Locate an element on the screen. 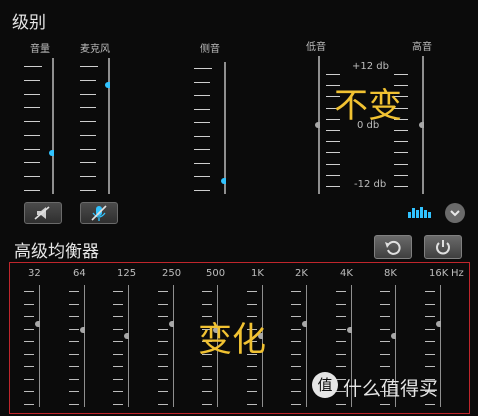 The height and width of the screenshot is (416, 478). treble-slider-thumb is located at coordinates (421, 125).